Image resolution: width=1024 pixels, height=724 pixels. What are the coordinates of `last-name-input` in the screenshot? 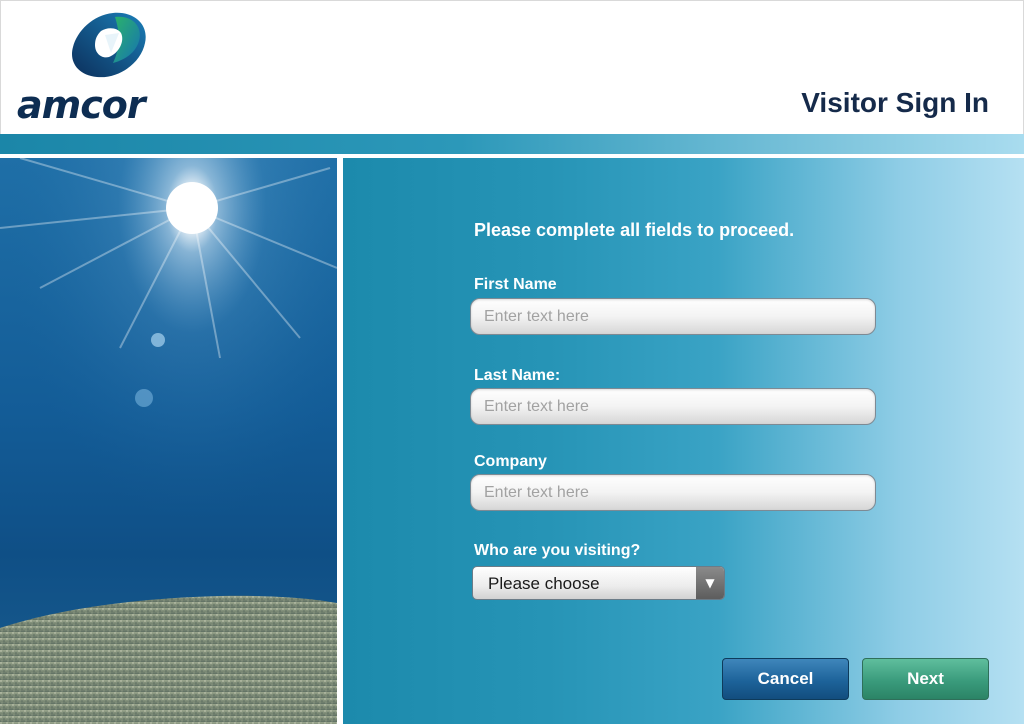 It's located at (673, 406).